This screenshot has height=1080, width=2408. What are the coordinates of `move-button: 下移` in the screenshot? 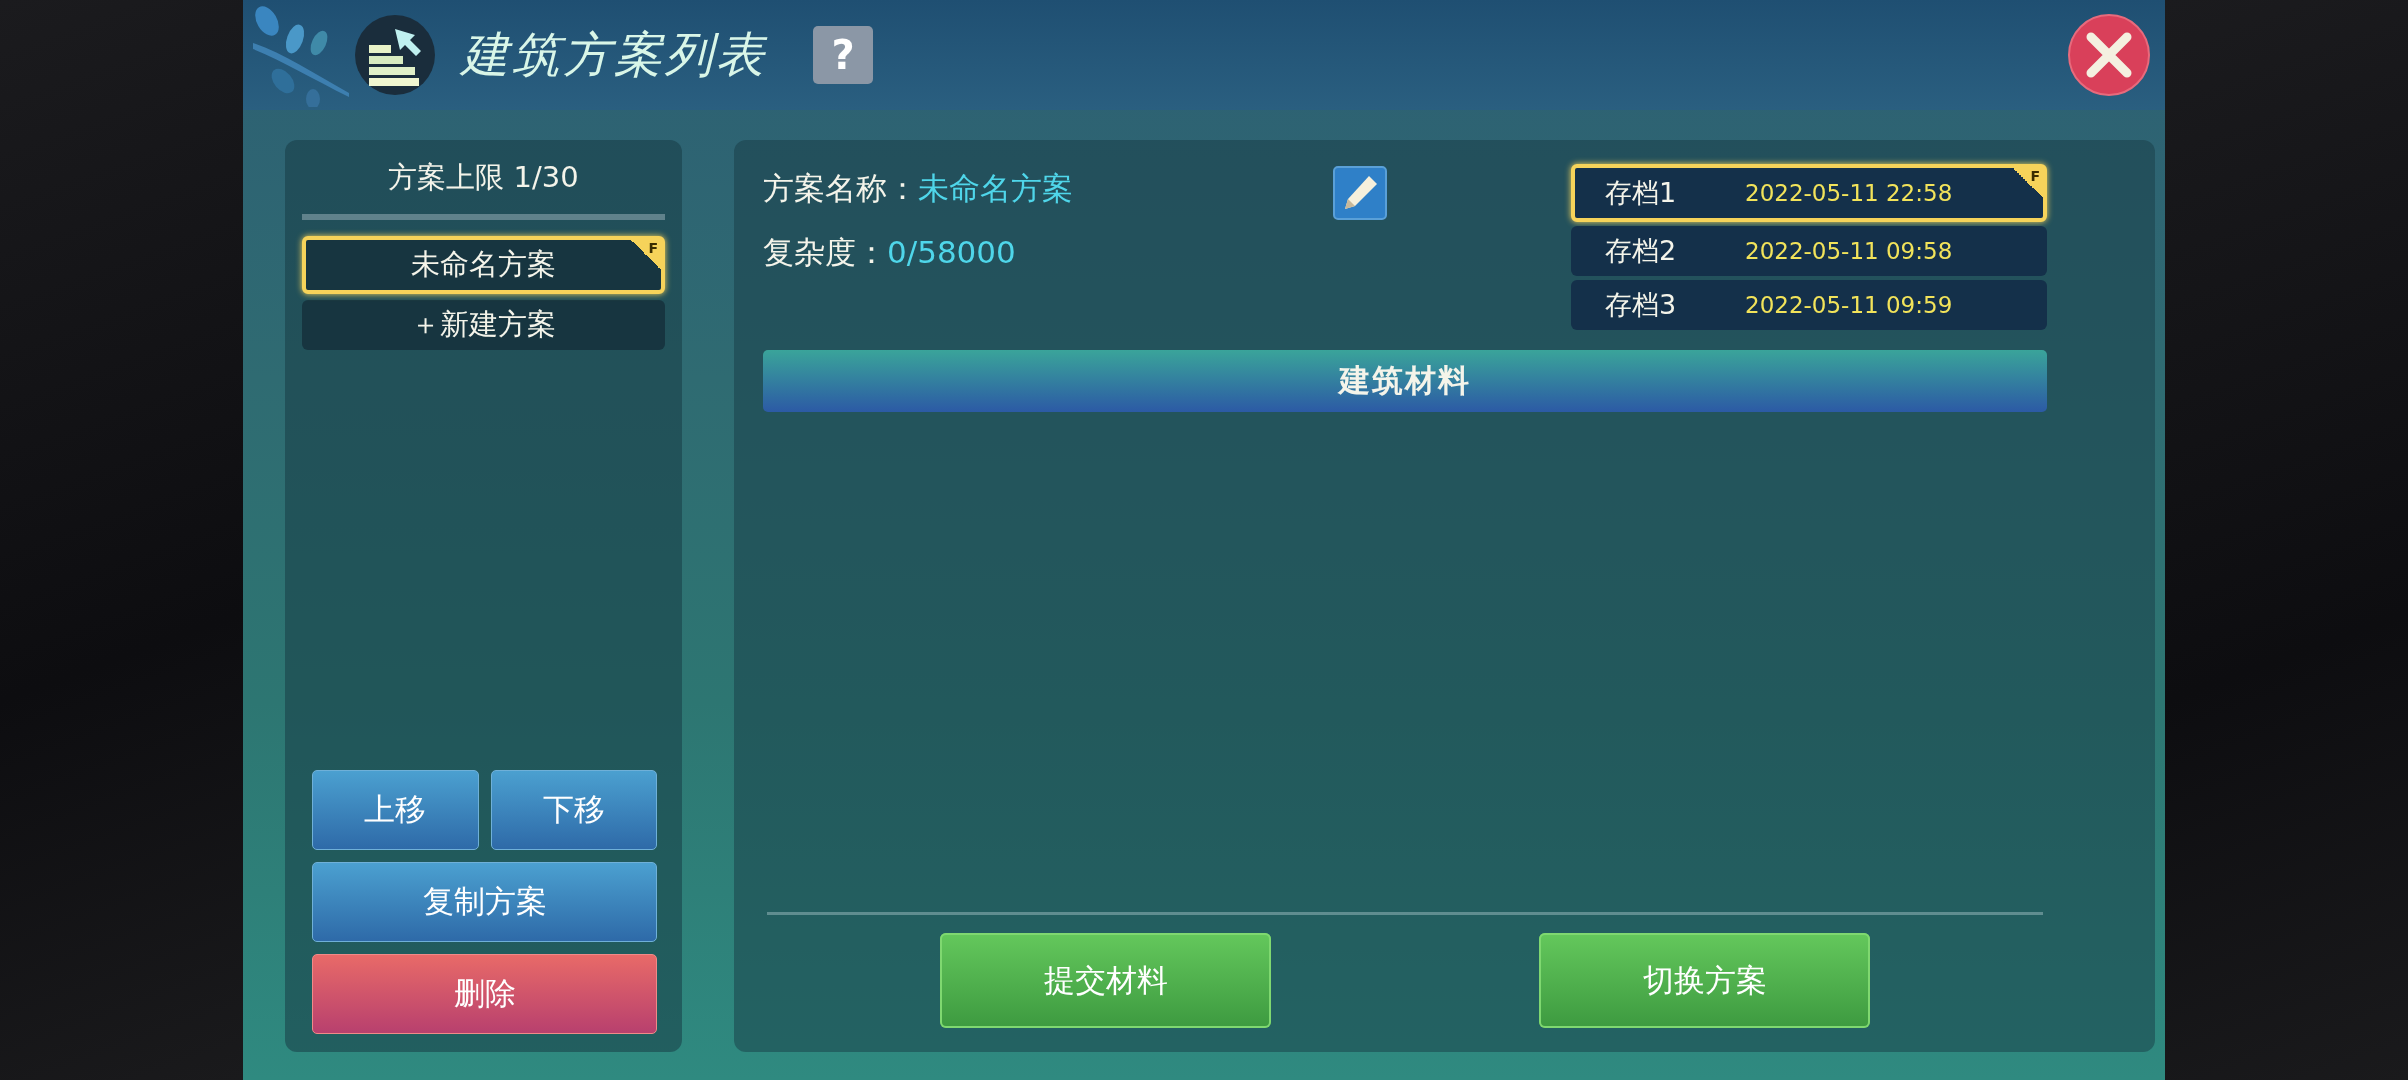 It's located at (573, 810).